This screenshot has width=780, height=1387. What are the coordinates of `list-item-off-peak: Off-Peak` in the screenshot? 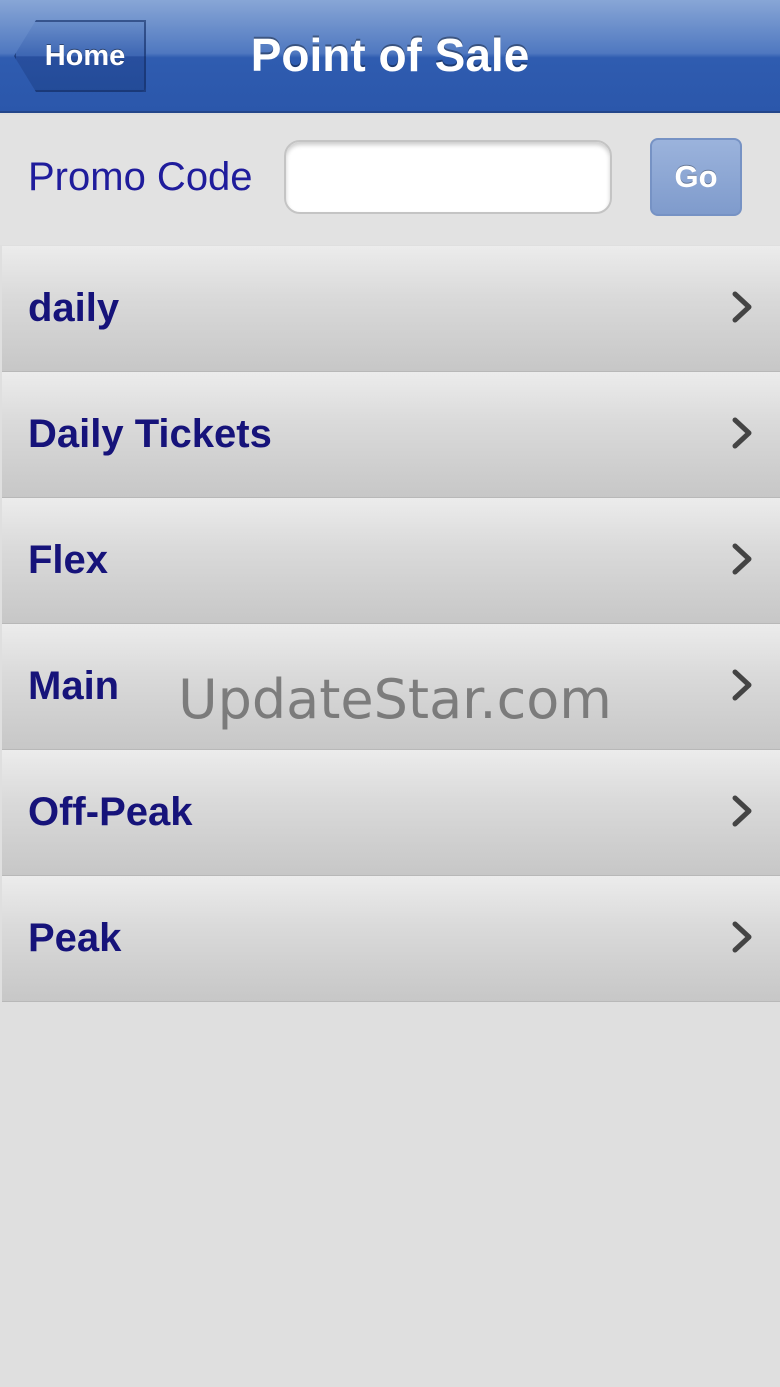 It's located at (391, 813).